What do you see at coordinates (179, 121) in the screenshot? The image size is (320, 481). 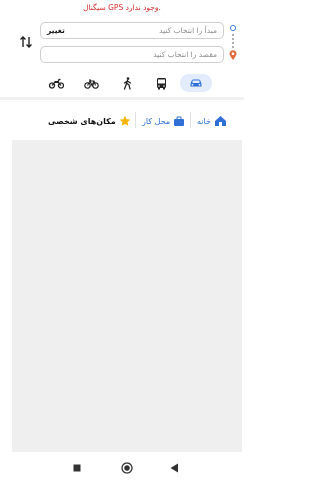 I see `briefcase-icon` at bounding box center [179, 121].